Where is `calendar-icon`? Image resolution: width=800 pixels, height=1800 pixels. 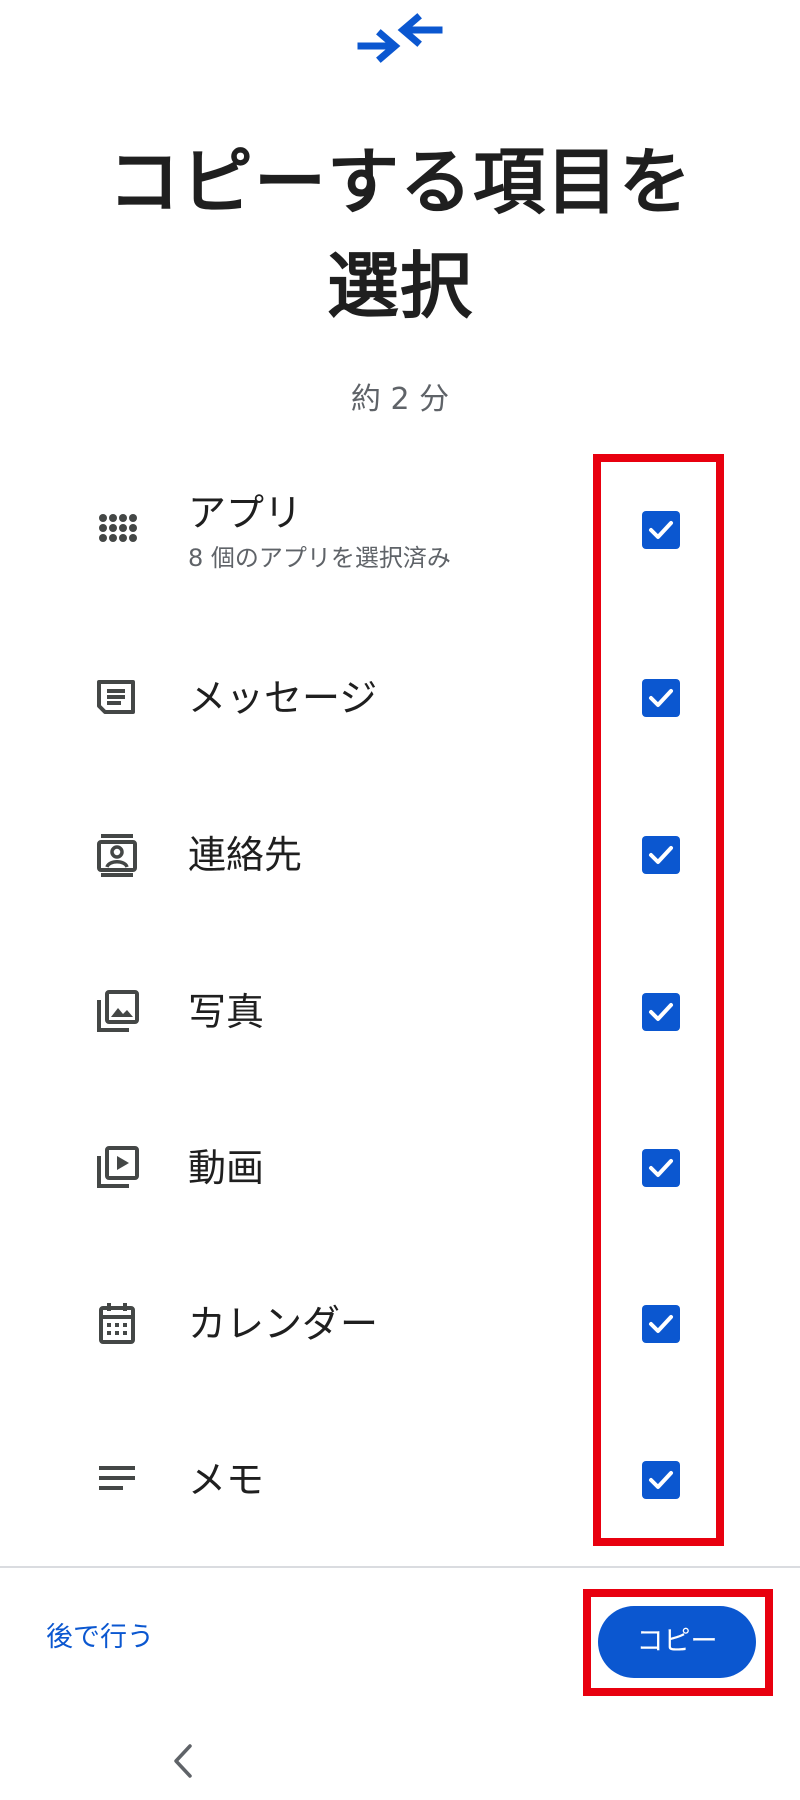 calendar-icon is located at coordinates (117, 1323).